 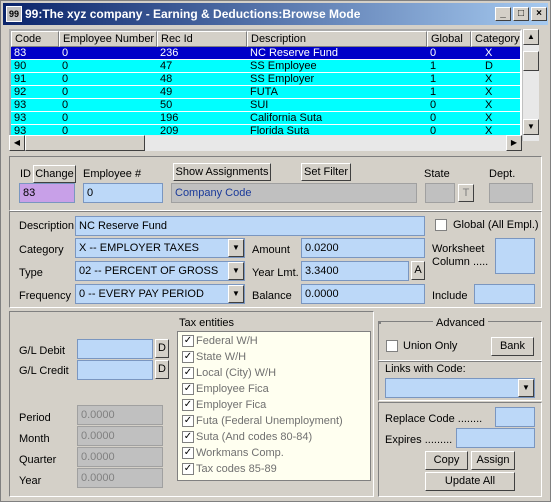 What do you see at coordinates (450, 296) in the screenshot?
I see `include-label: Include` at bounding box center [450, 296].